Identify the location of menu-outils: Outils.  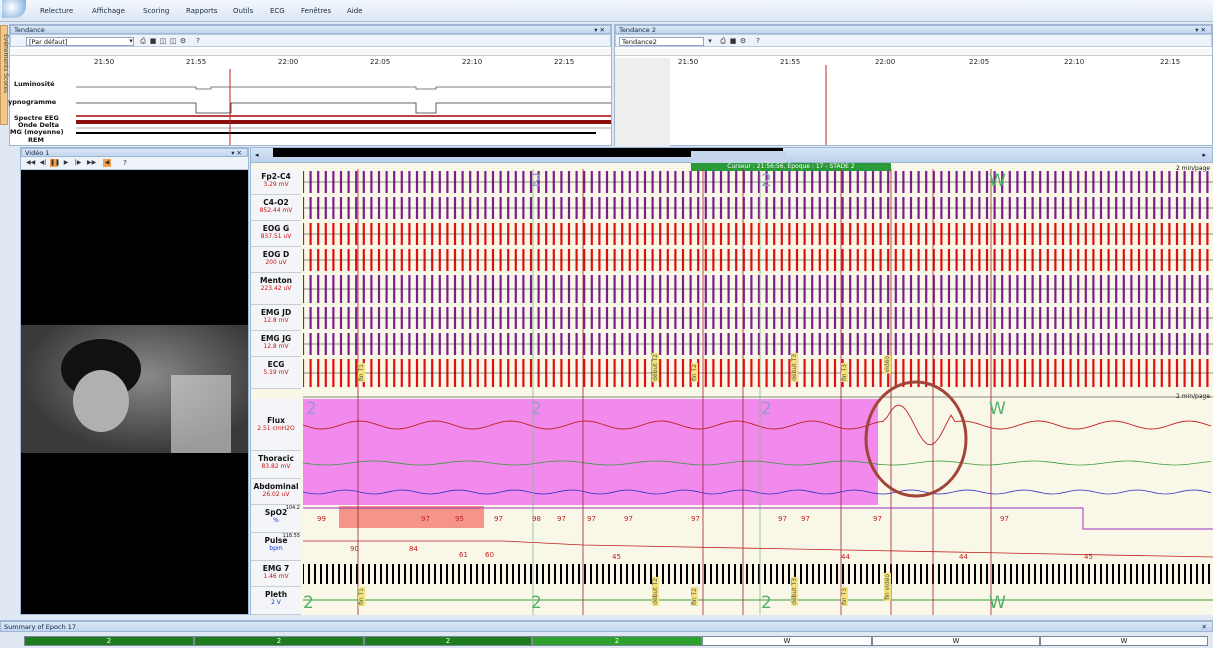
(243, 11).